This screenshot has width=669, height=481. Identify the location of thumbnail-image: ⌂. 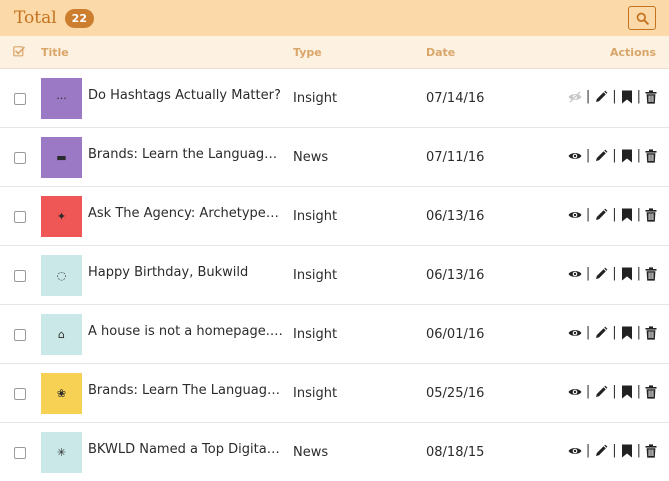
(61, 334).